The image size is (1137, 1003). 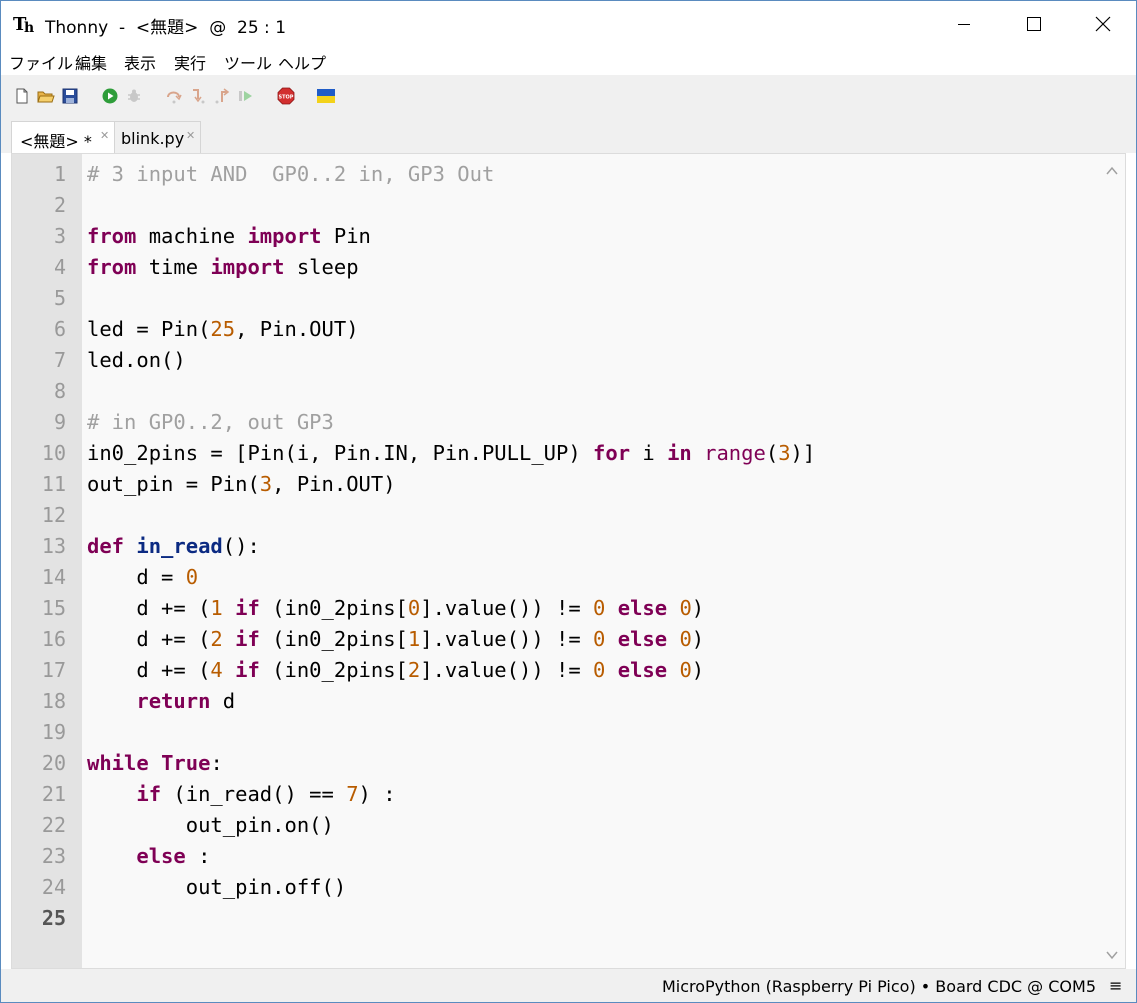 What do you see at coordinates (735, 453) in the screenshot?
I see `code-token: range` at bounding box center [735, 453].